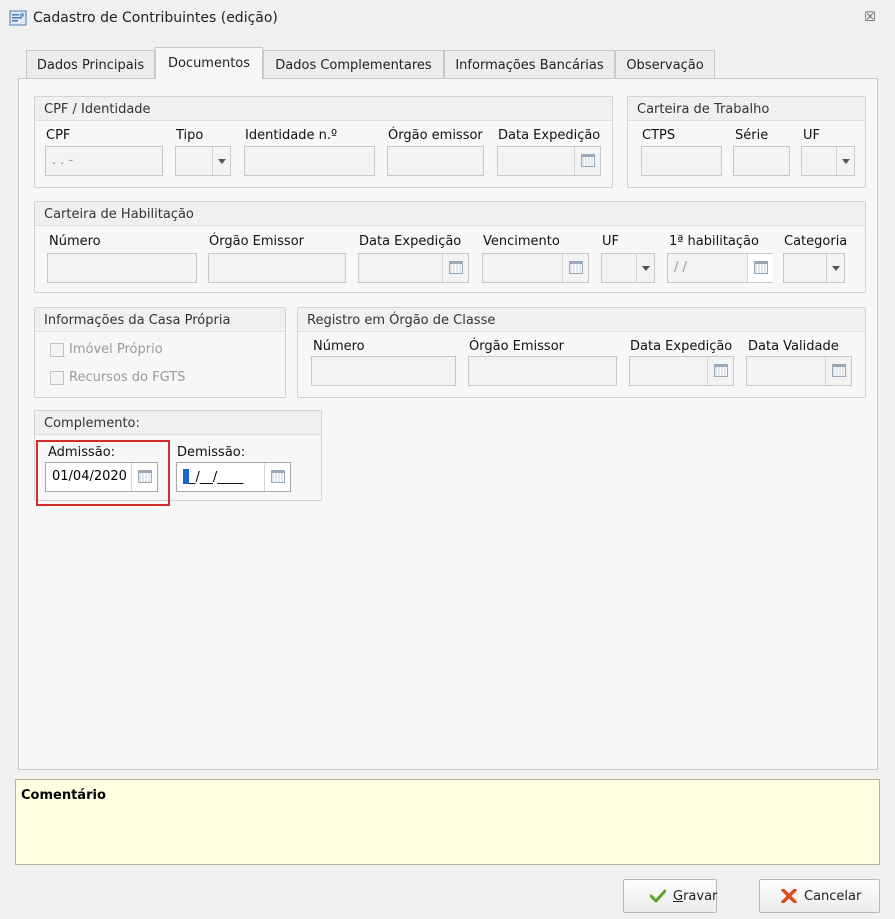 The width and height of the screenshot is (895, 919). Describe the element at coordinates (665, 64) in the screenshot. I see `tab-observacao: Observação` at that location.